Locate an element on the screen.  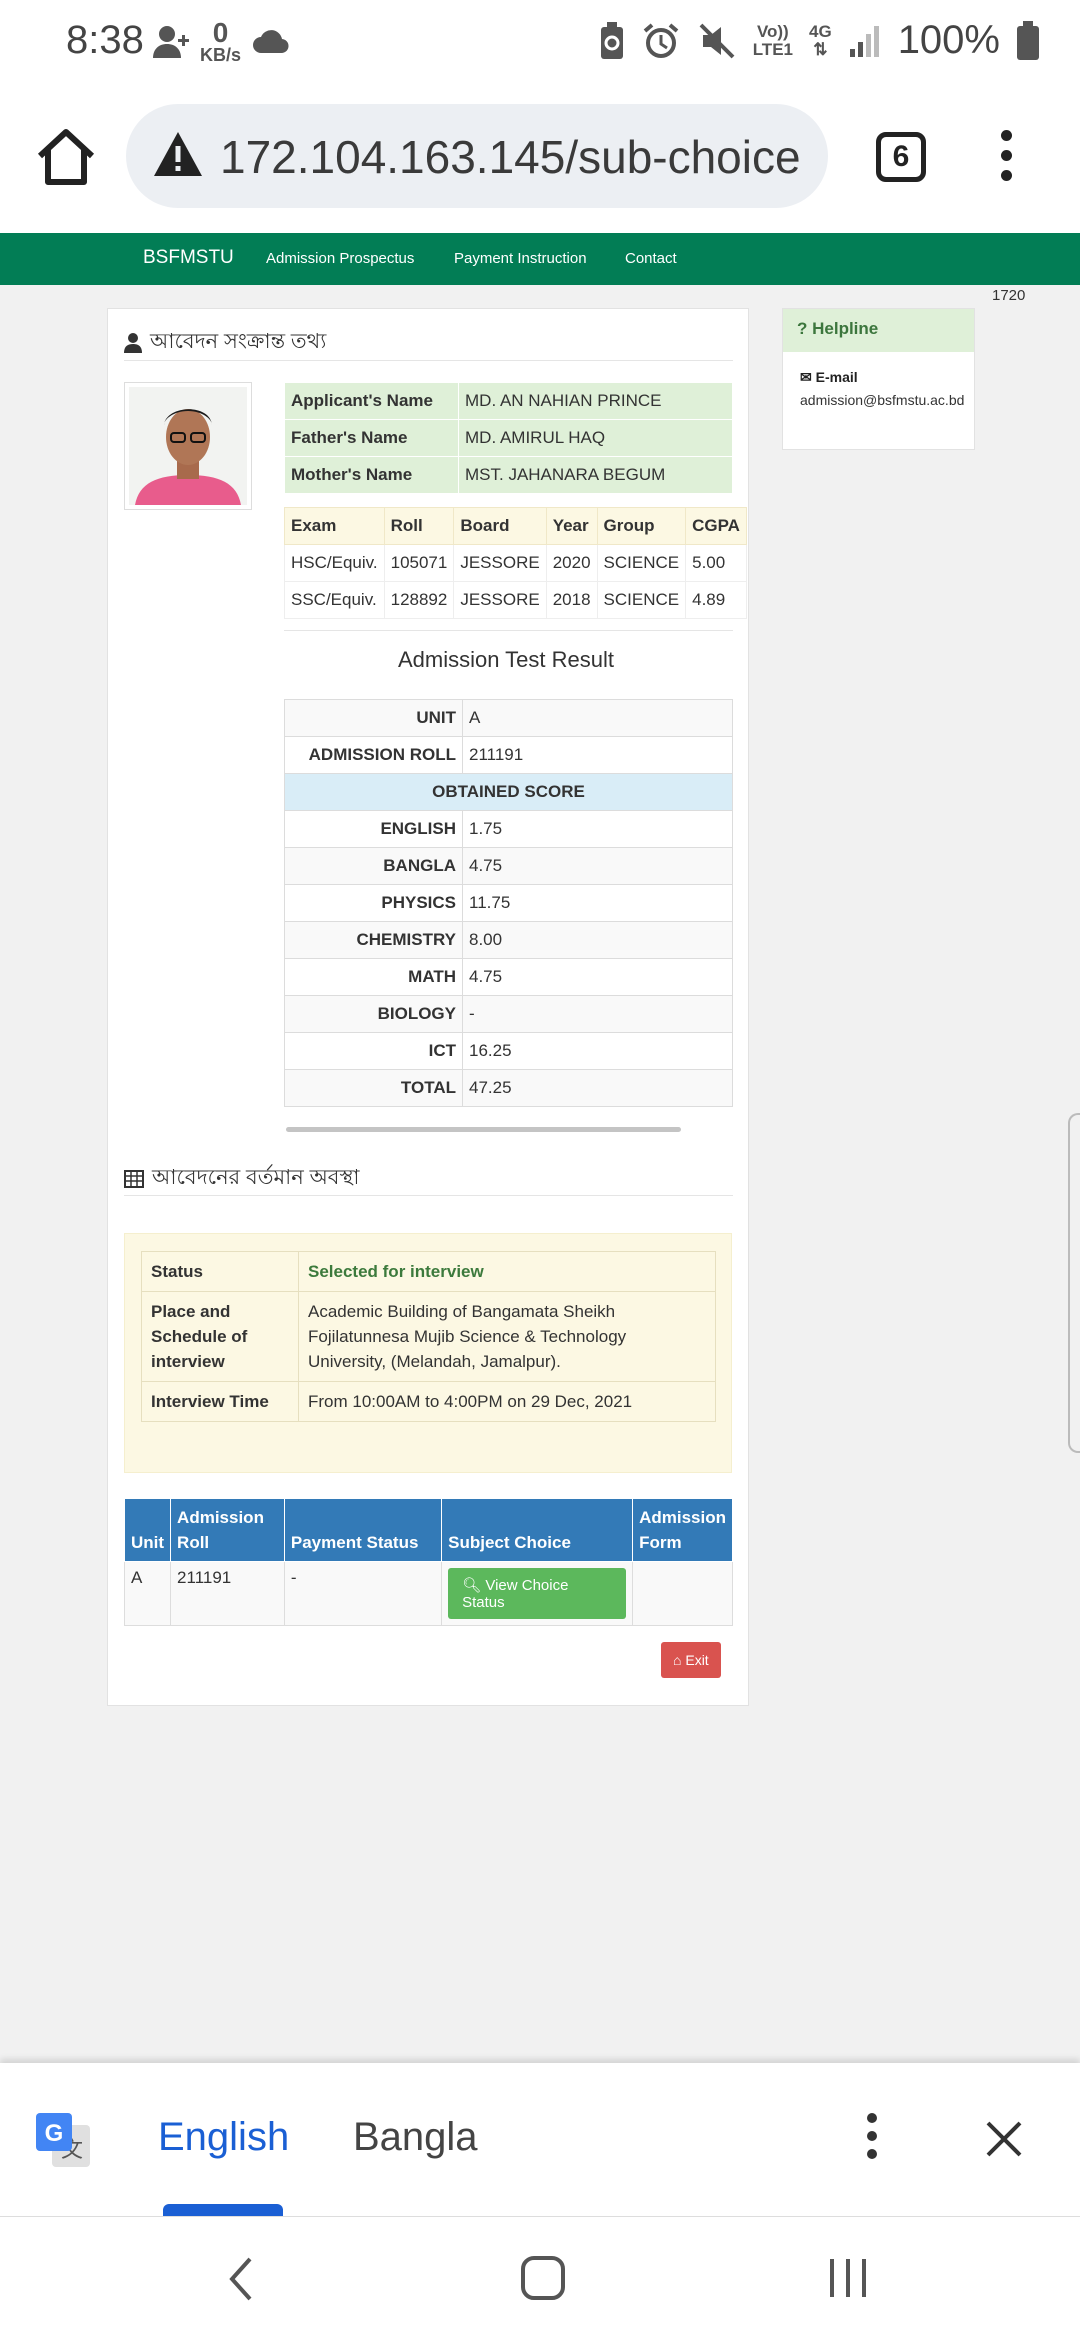
network-gen-indicator: 4G ⇅ is located at coordinates (820, 40).